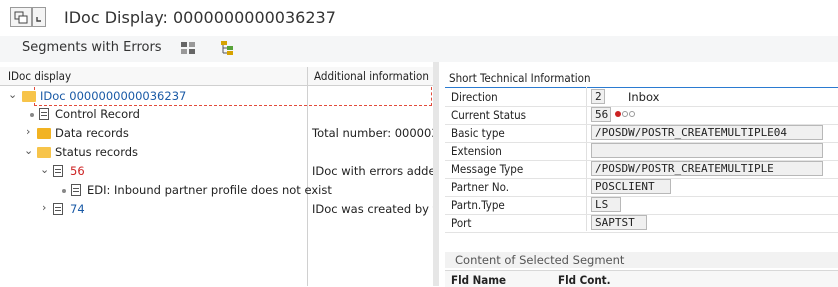 The width and height of the screenshot is (838, 287). I want to click on direction-code: 2, so click(598, 96).